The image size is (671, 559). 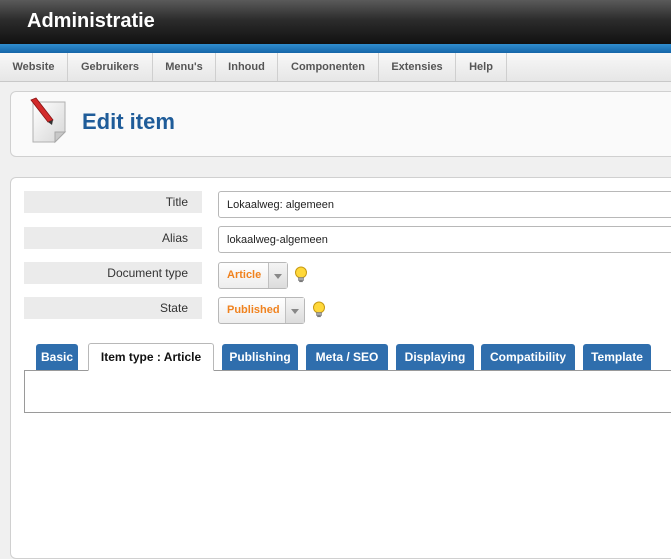 What do you see at coordinates (335, 22) in the screenshot?
I see `app-header: Administratie` at bounding box center [335, 22].